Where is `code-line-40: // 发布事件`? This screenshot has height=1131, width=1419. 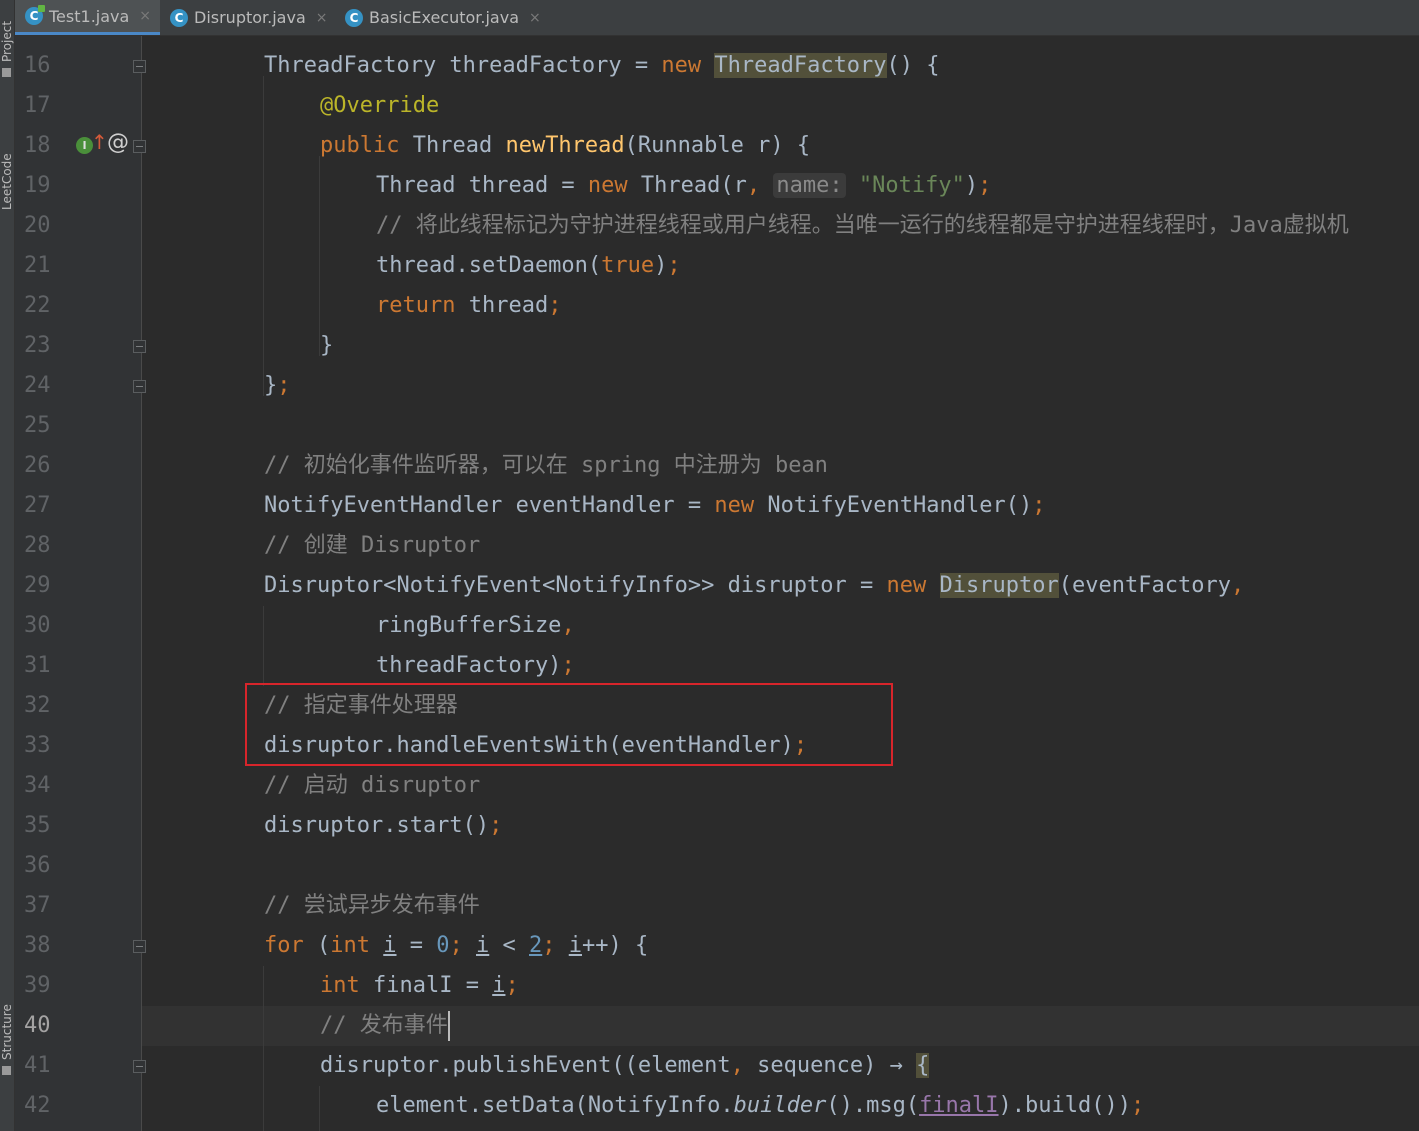 code-line-40: // 发布事件 is located at coordinates (780, 1026).